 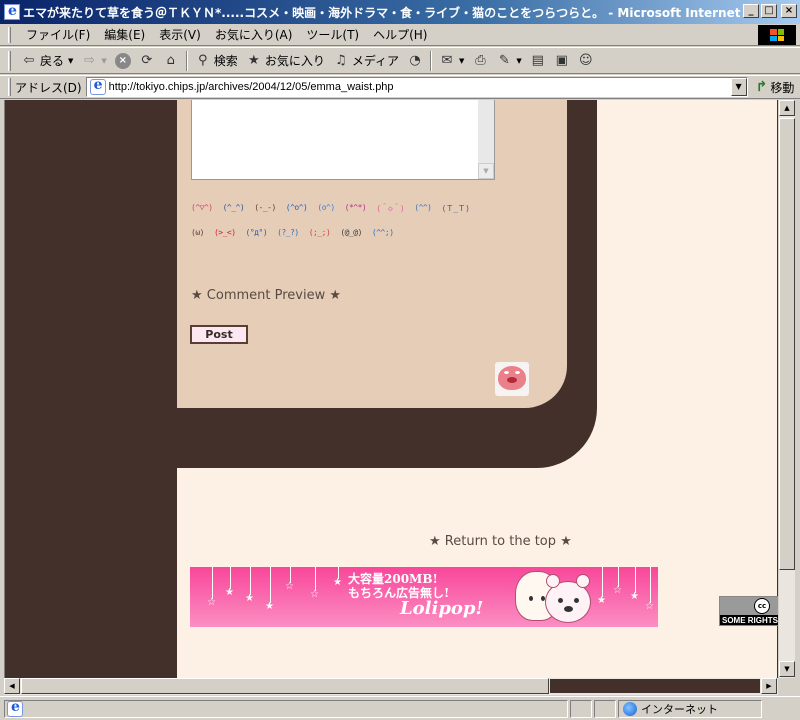 I want to click on discuss-button: ▤, so click(x=538, y=61).